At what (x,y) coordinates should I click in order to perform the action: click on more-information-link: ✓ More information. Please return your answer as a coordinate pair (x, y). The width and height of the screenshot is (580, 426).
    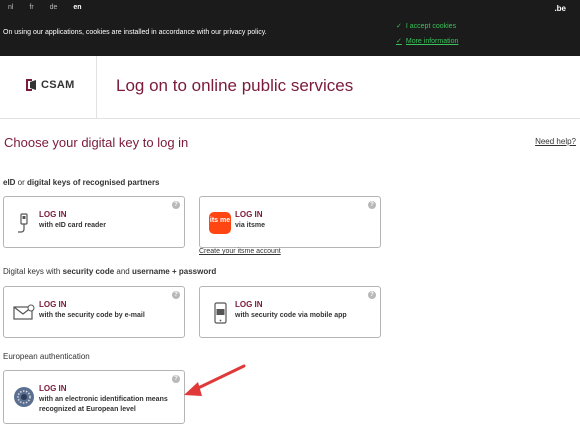
    Looking at the image, I should click on (427, 41).